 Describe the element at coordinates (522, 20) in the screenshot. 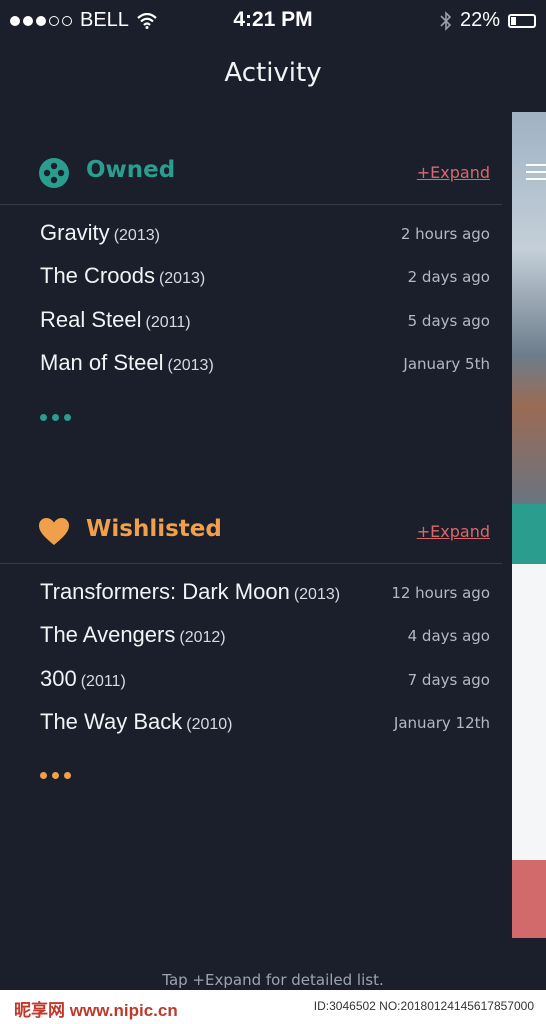

I see `battery-icon` at that location.